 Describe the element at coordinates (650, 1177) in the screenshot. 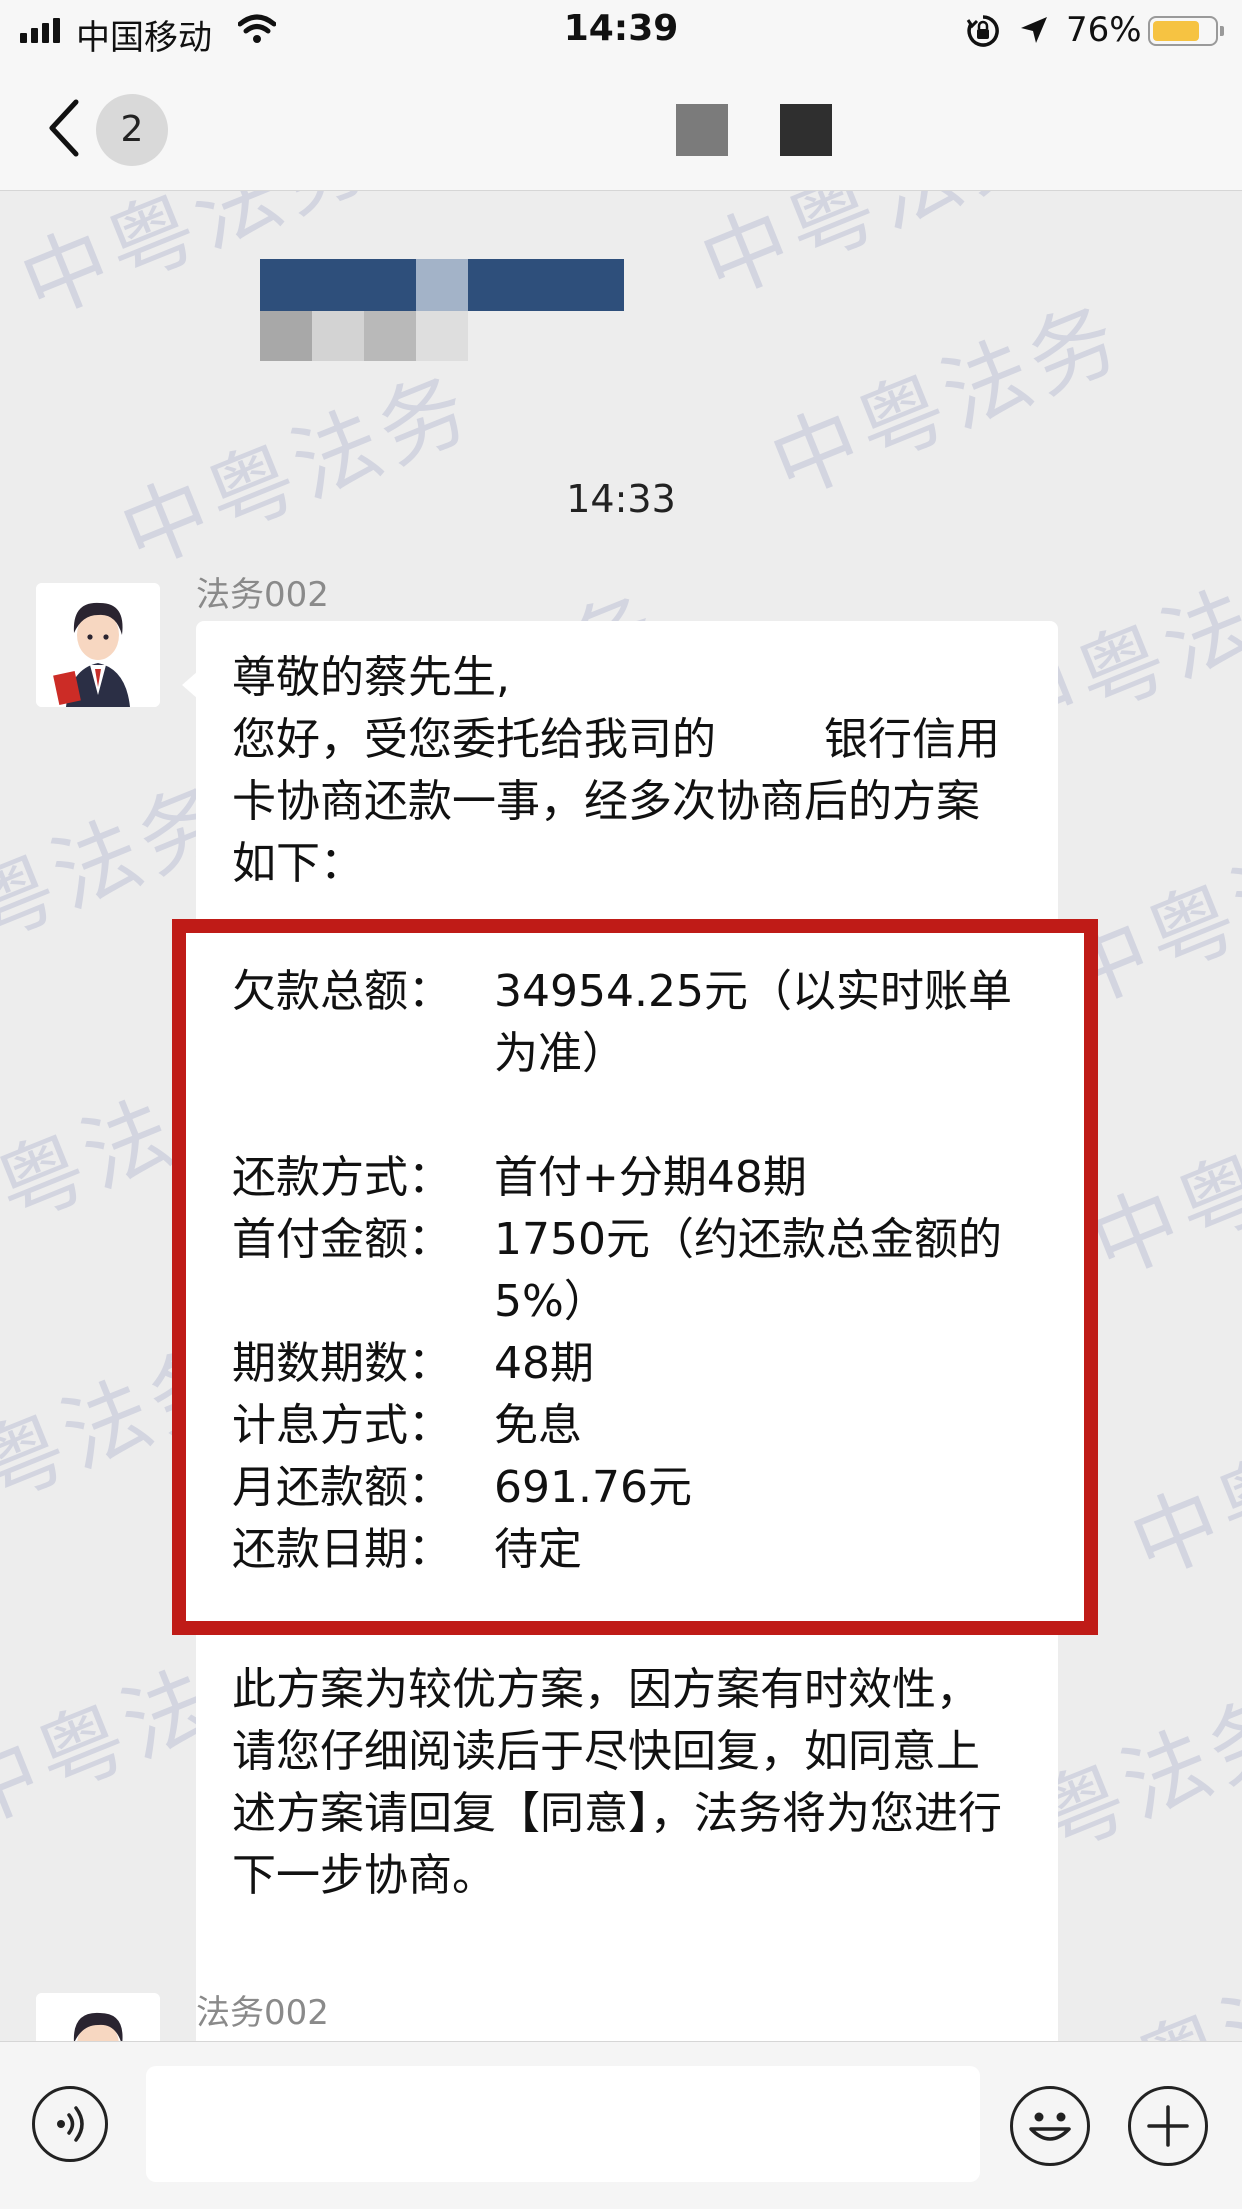

I see `plan-value: 首付+分期48期` at that location.